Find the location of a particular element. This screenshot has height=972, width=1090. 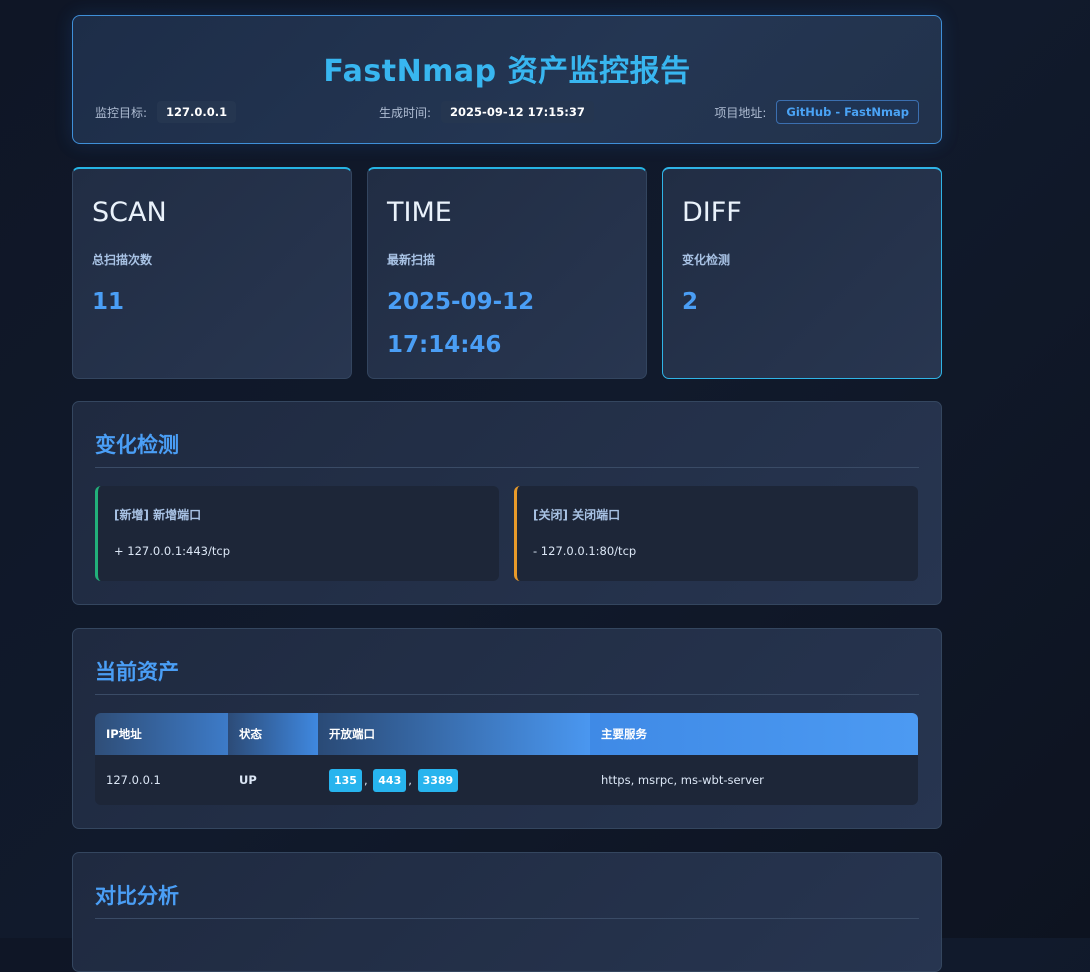

time-card: TIME 最新扫描 2025-09-12 17:14:46 is located at coordinates (507, 273).